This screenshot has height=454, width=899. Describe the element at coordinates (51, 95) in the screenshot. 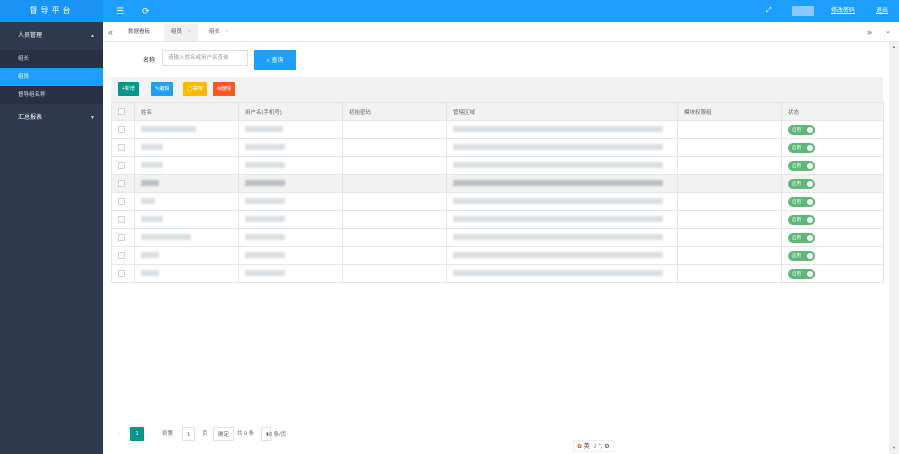

I see `sidebar-item-group-name: 督导组名称` at that location.